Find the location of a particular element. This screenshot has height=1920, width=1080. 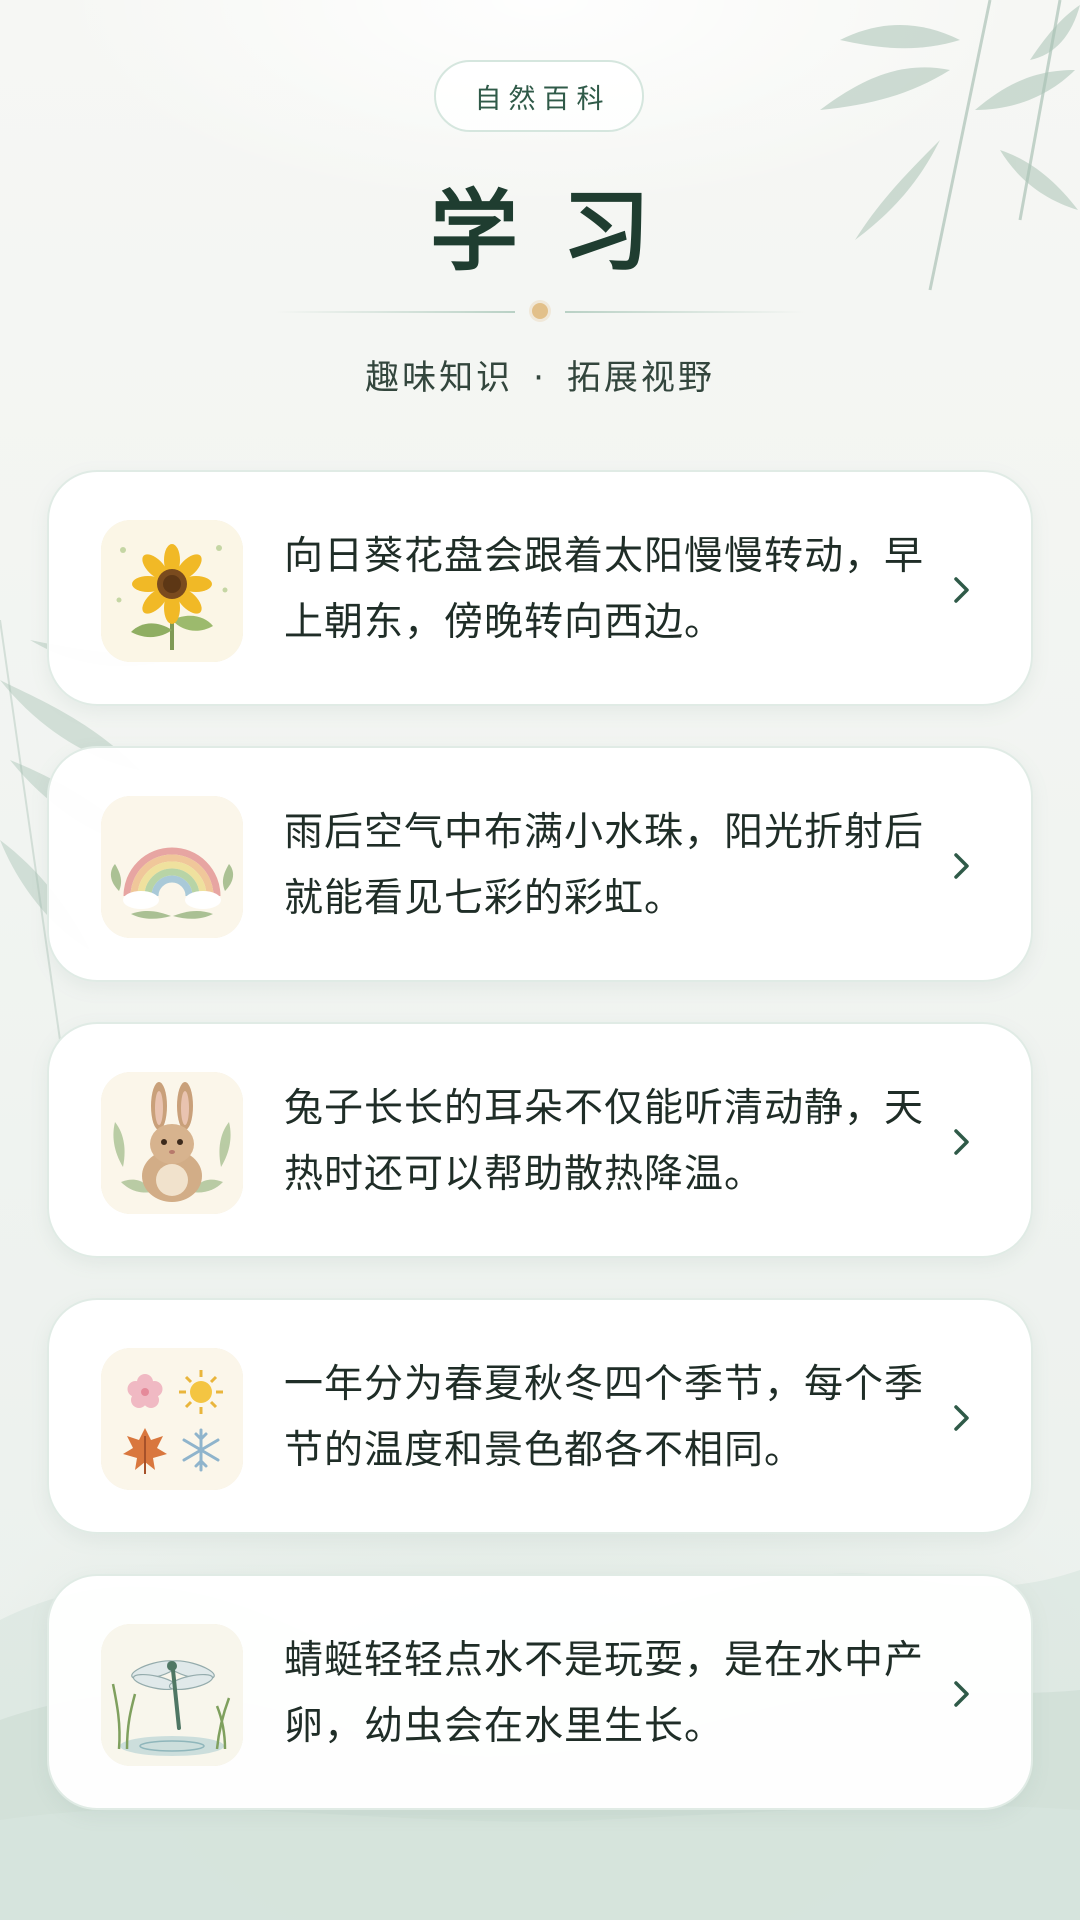

fact-card-dragonfly: 蜻蜓轻轻点水不是玩耍，是在水中产卵，幼虫会在水里生长。 is located at coordinates (540, 1692).